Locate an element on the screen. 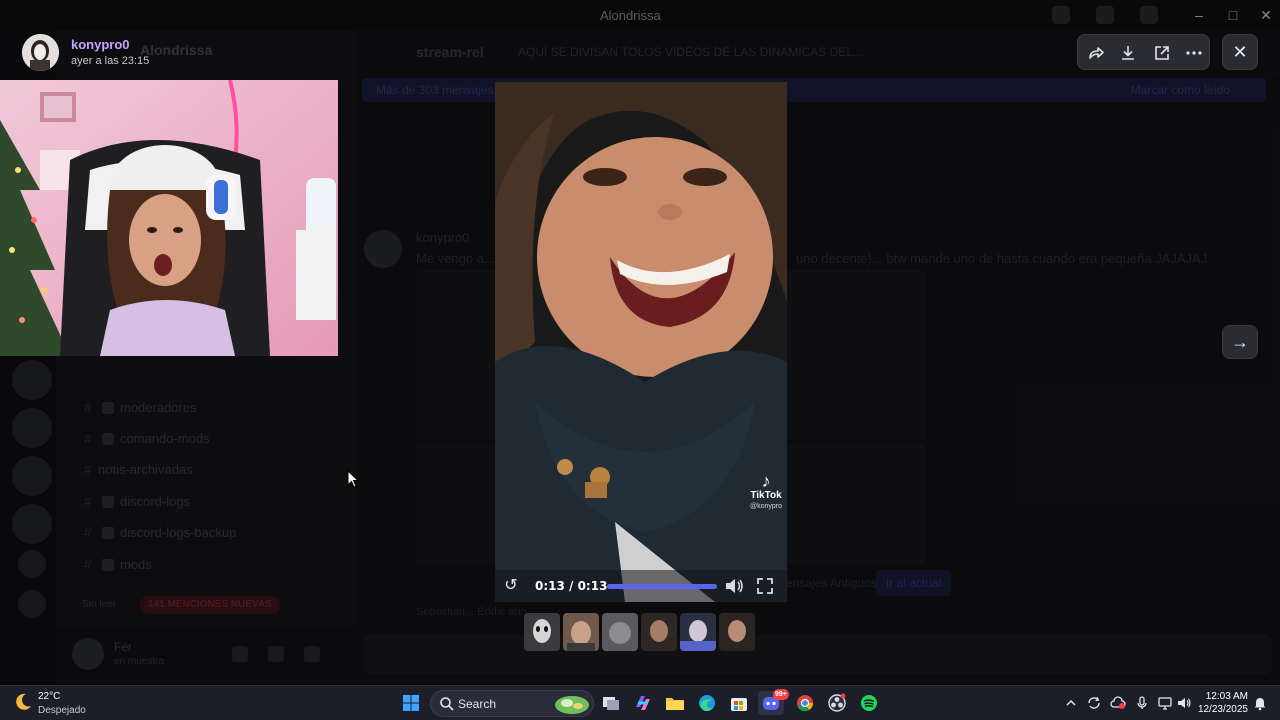 Image resolution: width=1280 pixels, height=720 pixels. tiktok-watermark: ♪ TikTok @konypro is located at coordinates (766, 492).